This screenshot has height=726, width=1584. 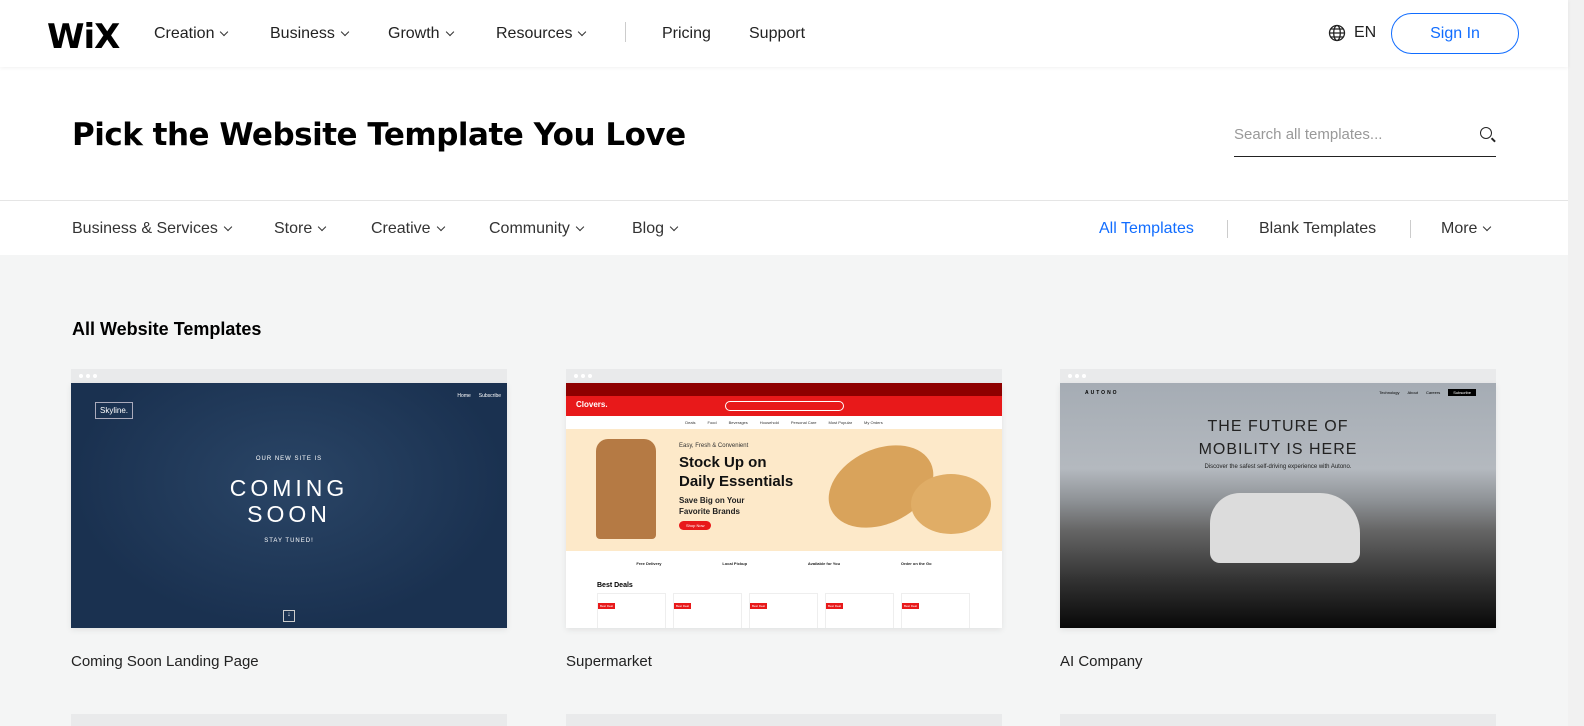 What do you see at coordinates (712, 422) in the screenshot?
I see `menu-item: Food` at bounding box center [712, 422].